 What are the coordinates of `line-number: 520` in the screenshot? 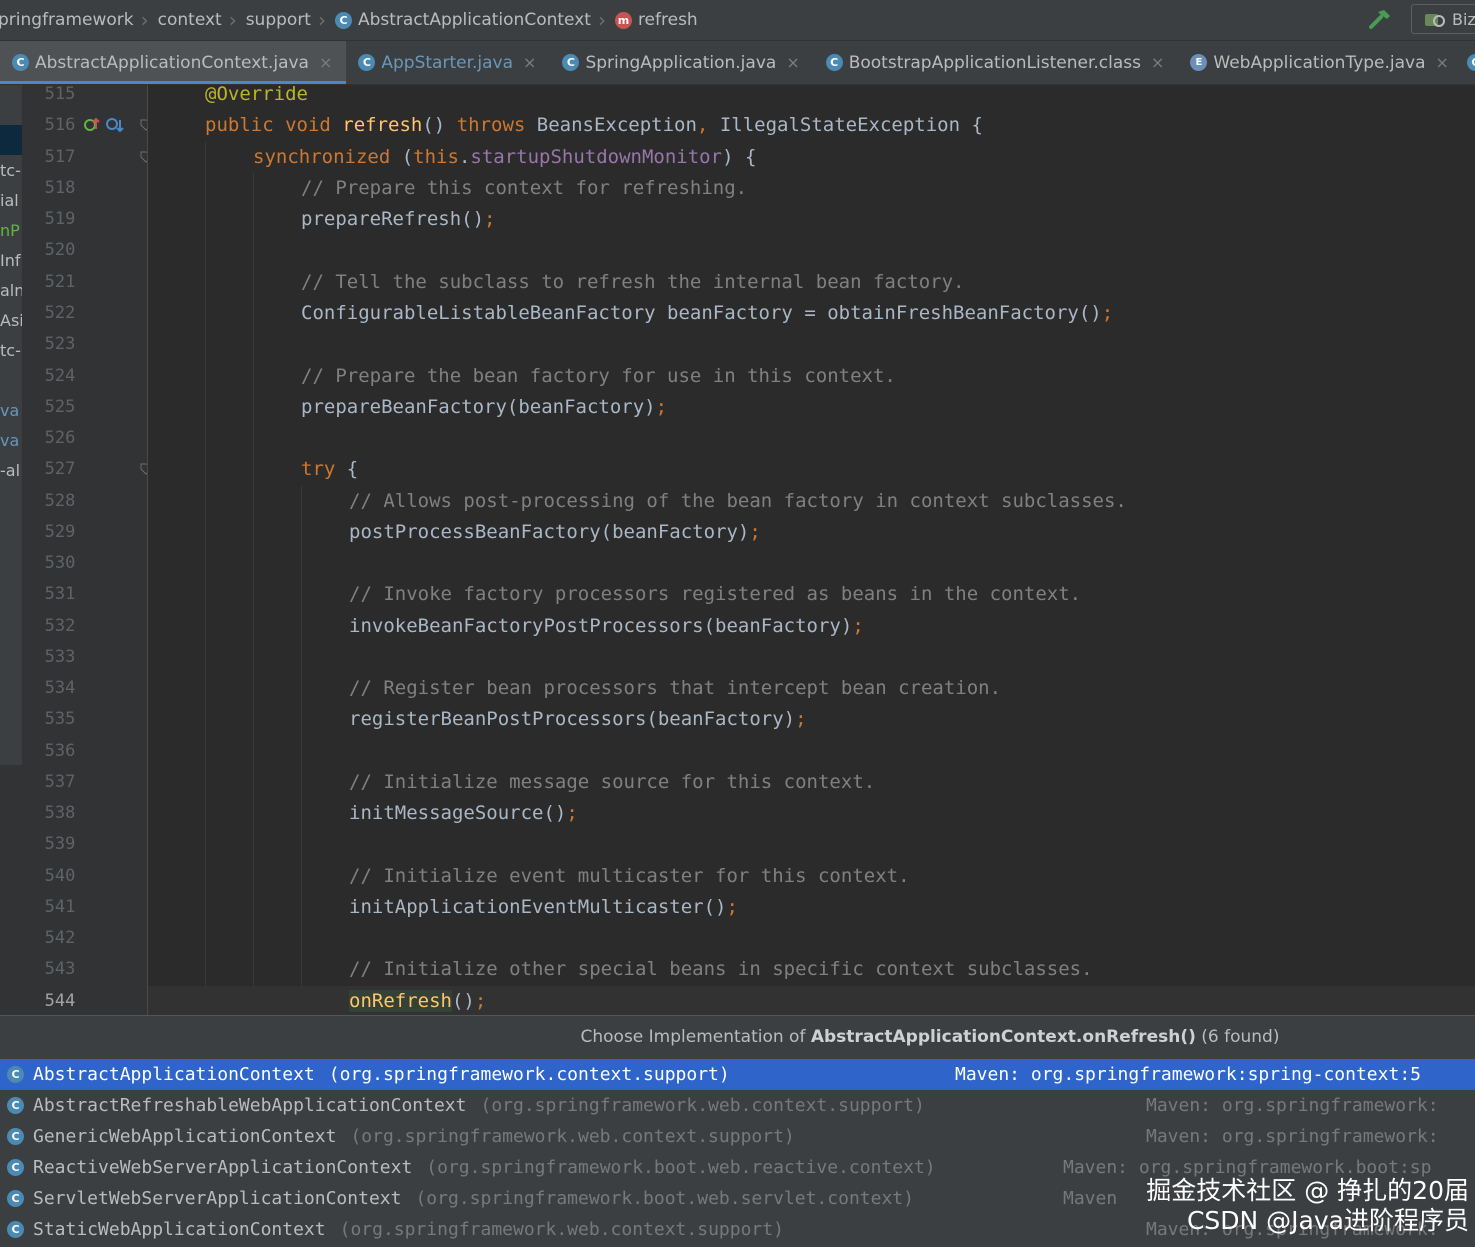 It's located at (60, 250).